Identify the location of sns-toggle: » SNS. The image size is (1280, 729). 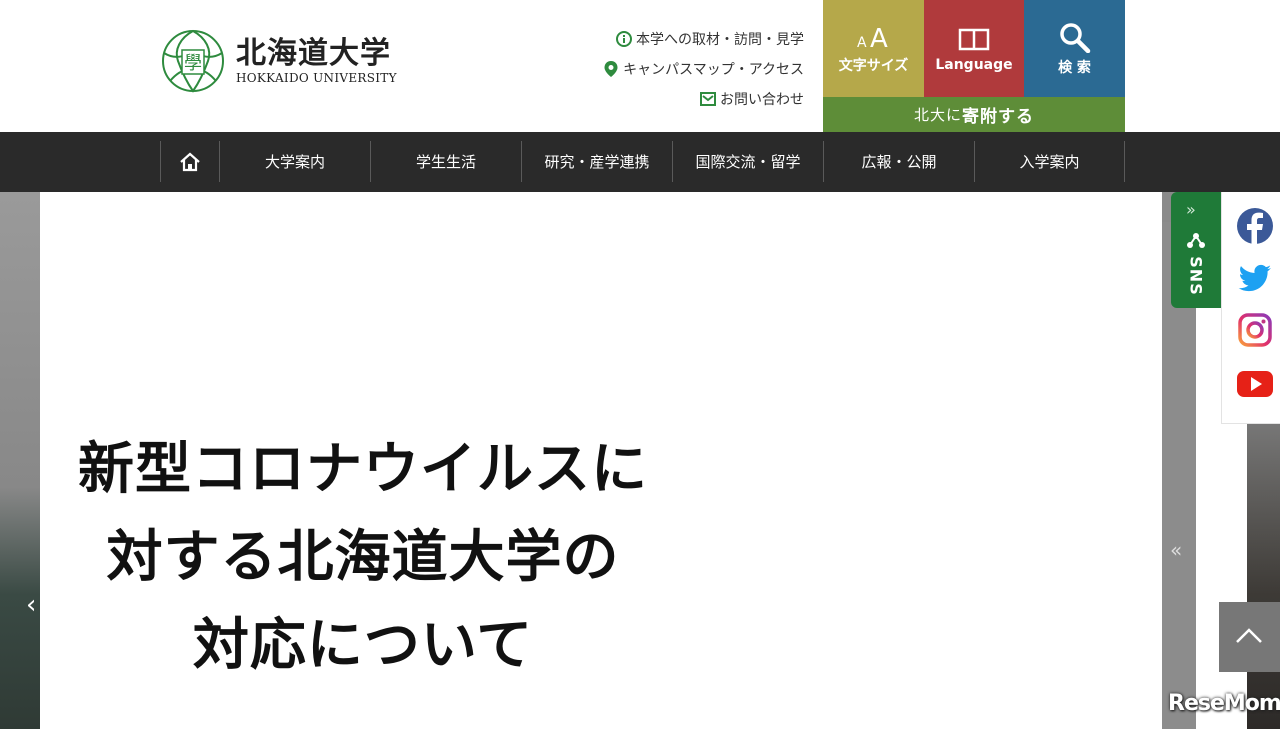
(1196, 250).